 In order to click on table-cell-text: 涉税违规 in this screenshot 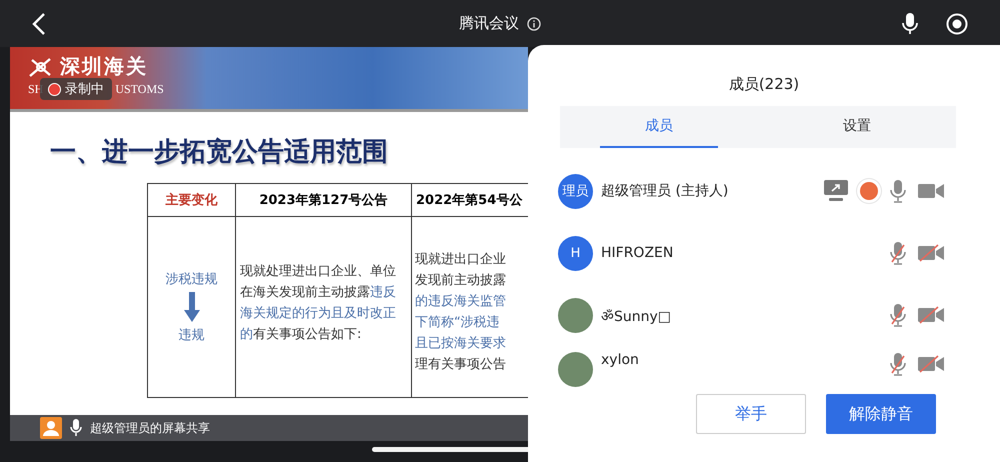, I will do `click(192, 279)`.